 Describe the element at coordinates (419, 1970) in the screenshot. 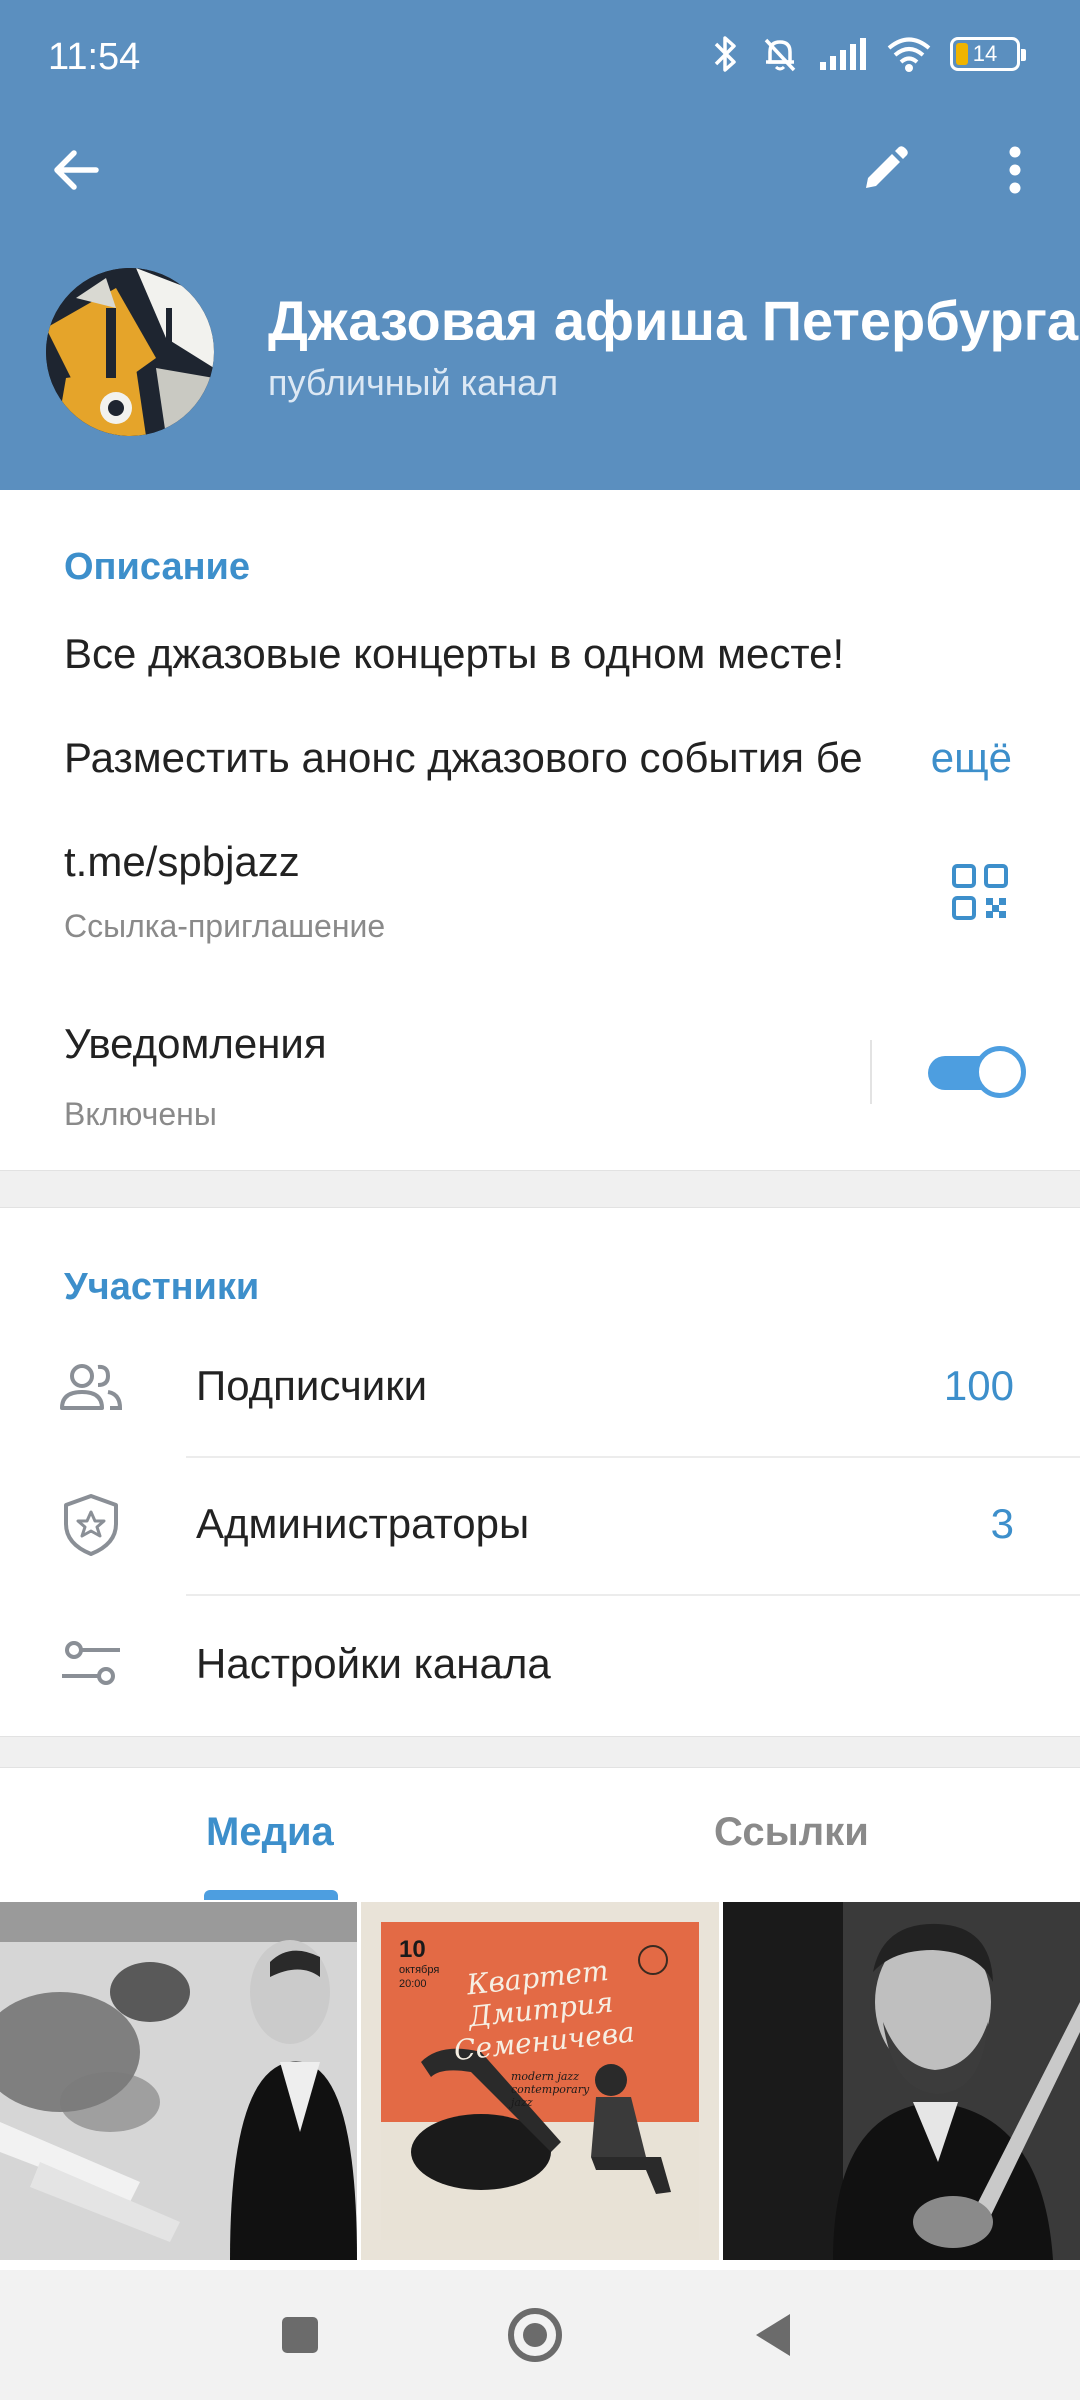

I see `poster-date-month: октября` at that location.